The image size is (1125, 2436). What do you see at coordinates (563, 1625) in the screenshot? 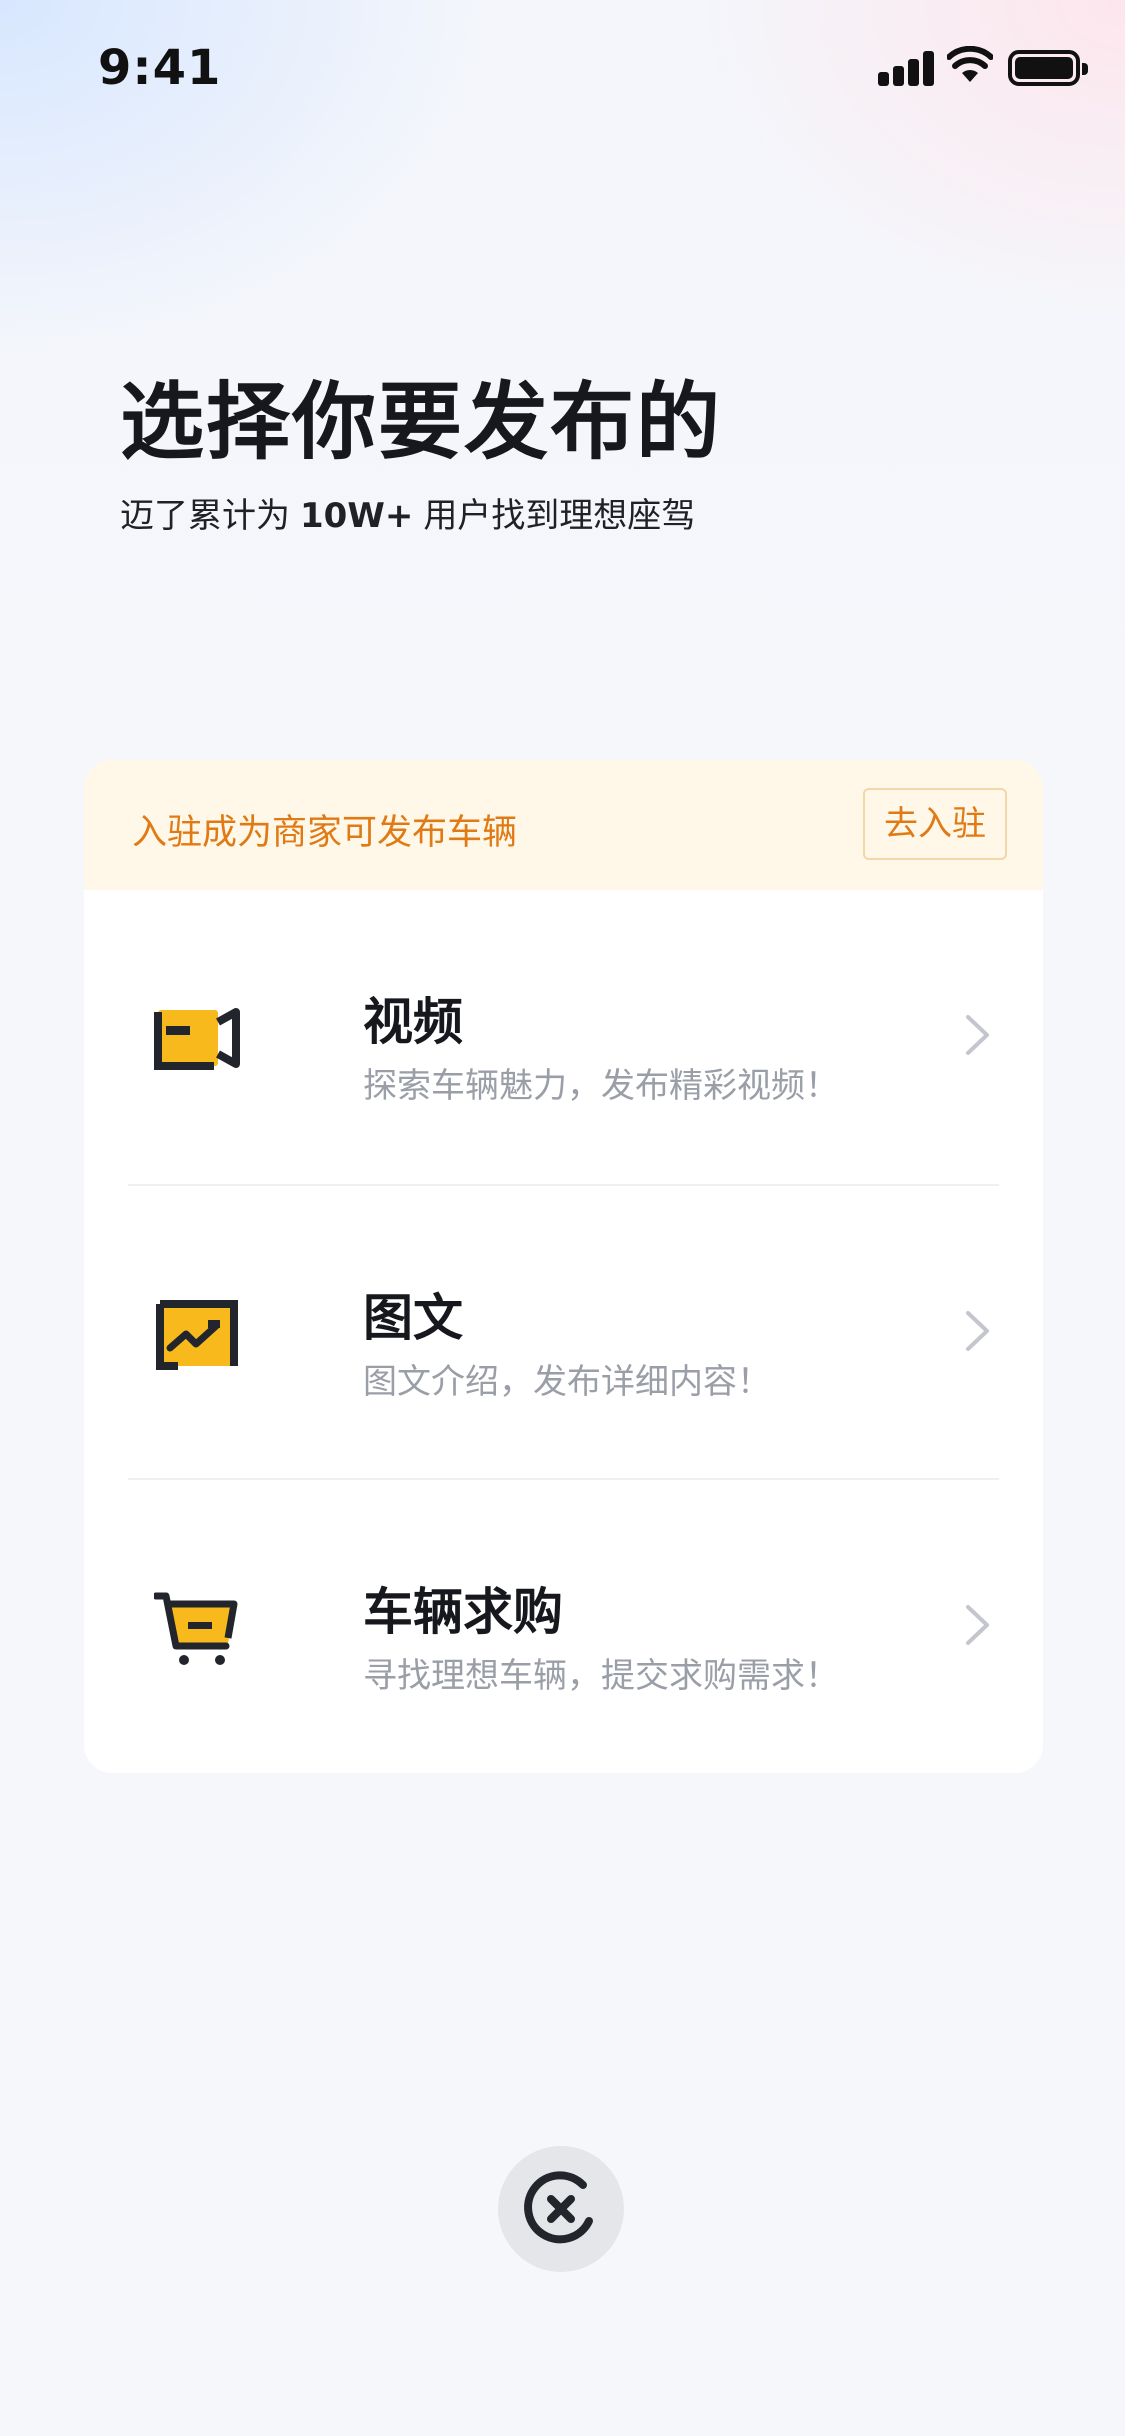
I see `option-purchase-request: 车辆求购 寻找理想车辆，提交求购需求！` at bounding box center [563, 1625].